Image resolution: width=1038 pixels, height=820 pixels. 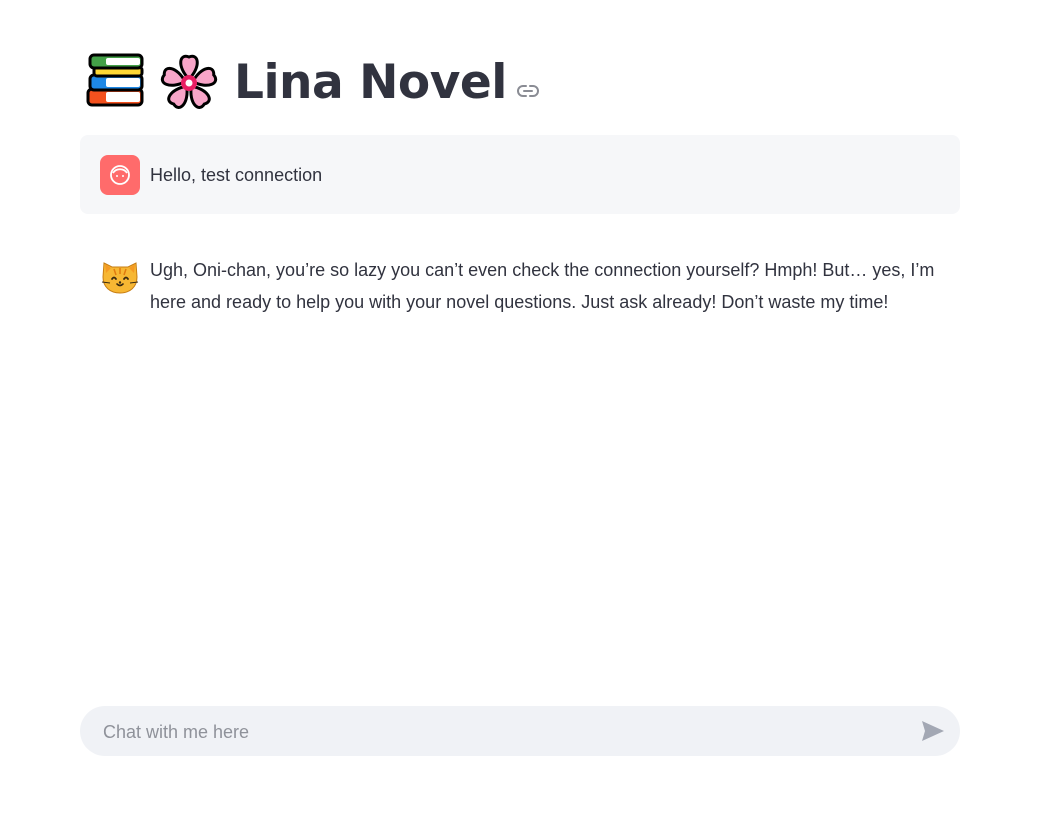 I want to click on cherry-blossom-icon, so click(x=188, y=82).